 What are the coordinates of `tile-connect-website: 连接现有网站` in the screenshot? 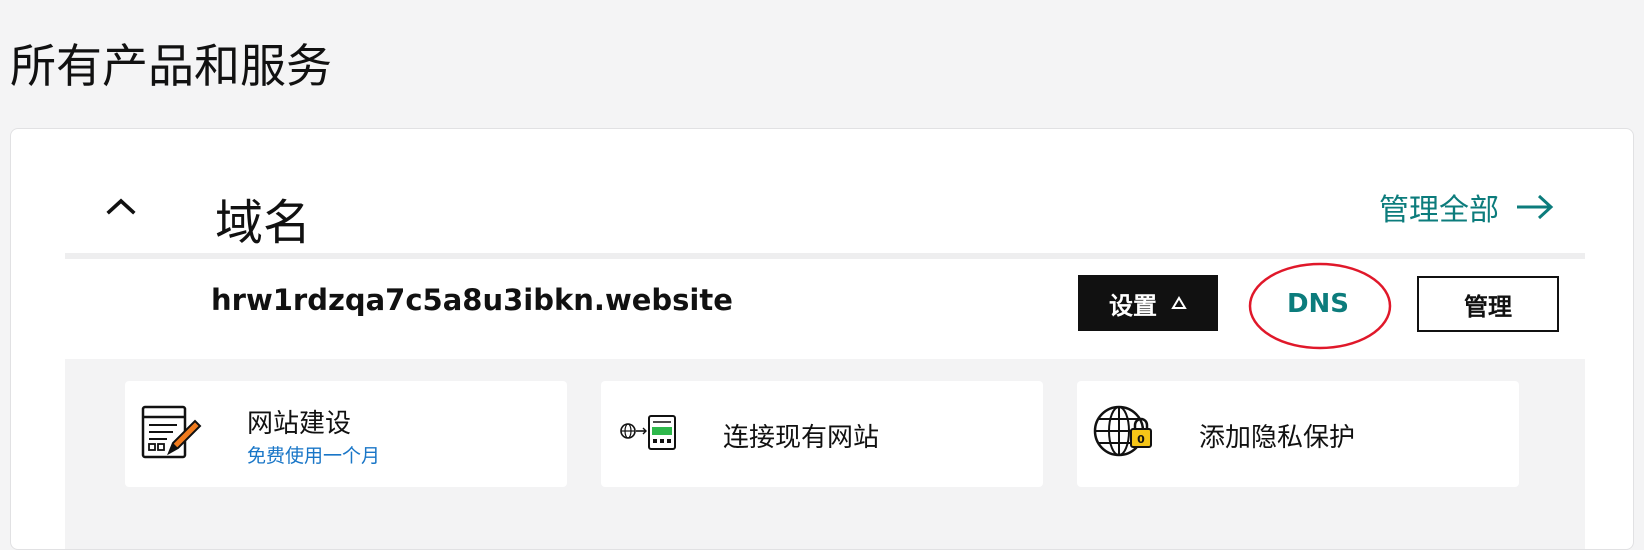 It's located at (822, 434).